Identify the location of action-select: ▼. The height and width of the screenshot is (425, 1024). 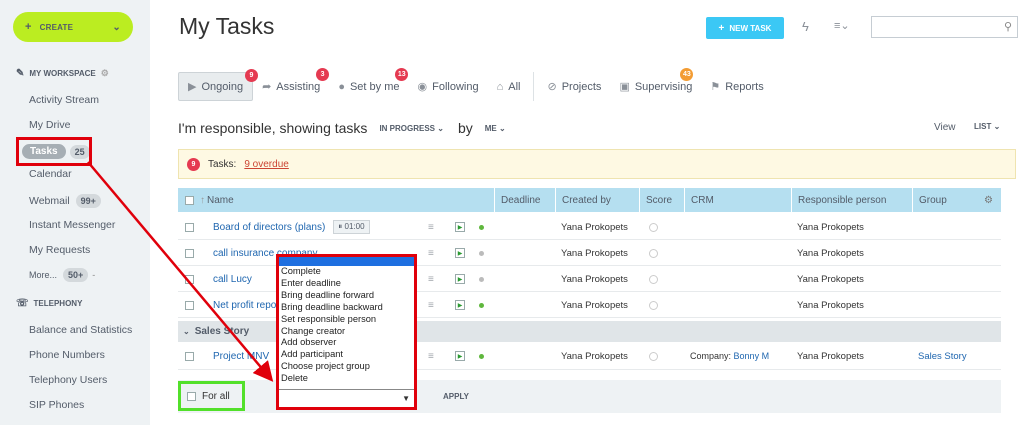
(346, 398).